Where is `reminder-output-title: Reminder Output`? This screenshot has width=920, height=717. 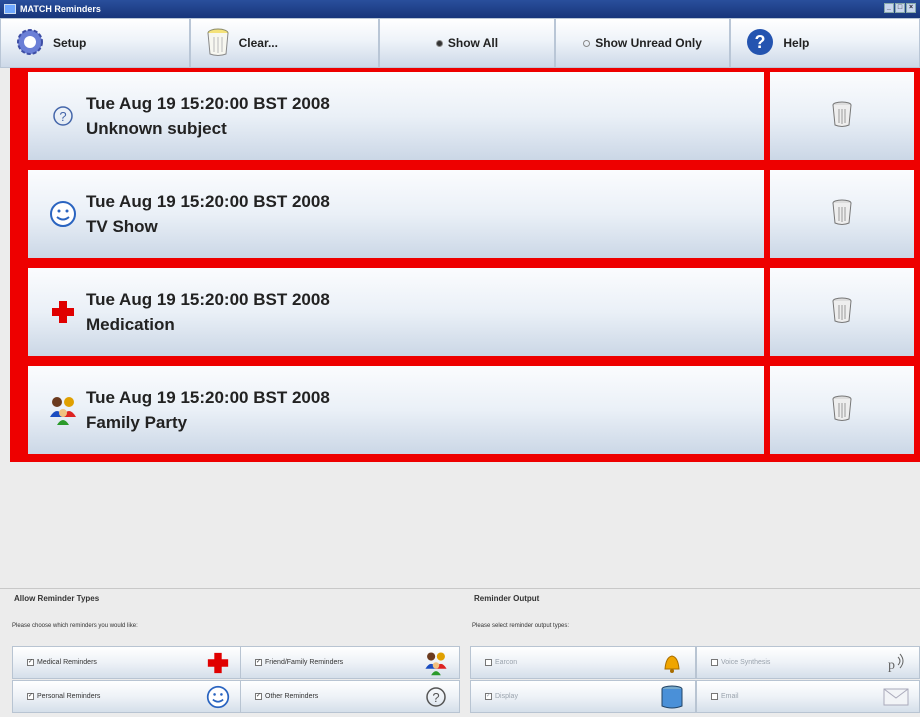
reminder-output-title: Reminder Output is located at coordinates (507, 598).